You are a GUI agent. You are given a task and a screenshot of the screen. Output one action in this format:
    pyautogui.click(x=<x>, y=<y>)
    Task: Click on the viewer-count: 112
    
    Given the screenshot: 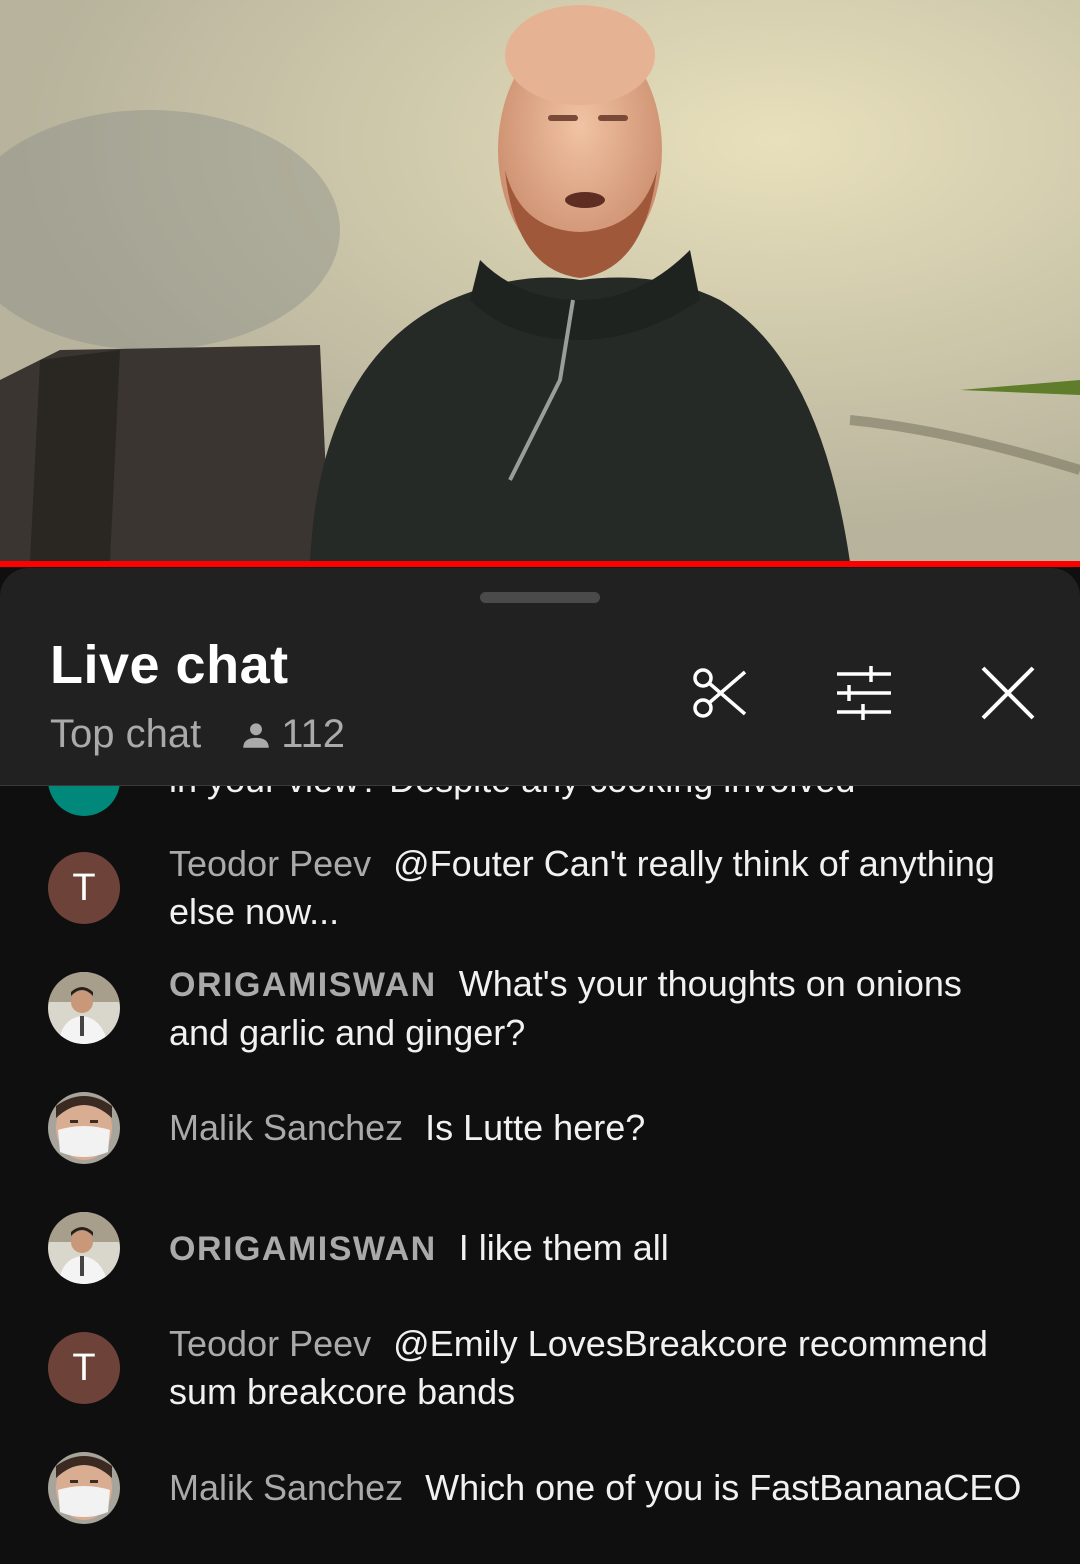 What is the action you would take?
    pyautogui.click(x=313, y=734)
    